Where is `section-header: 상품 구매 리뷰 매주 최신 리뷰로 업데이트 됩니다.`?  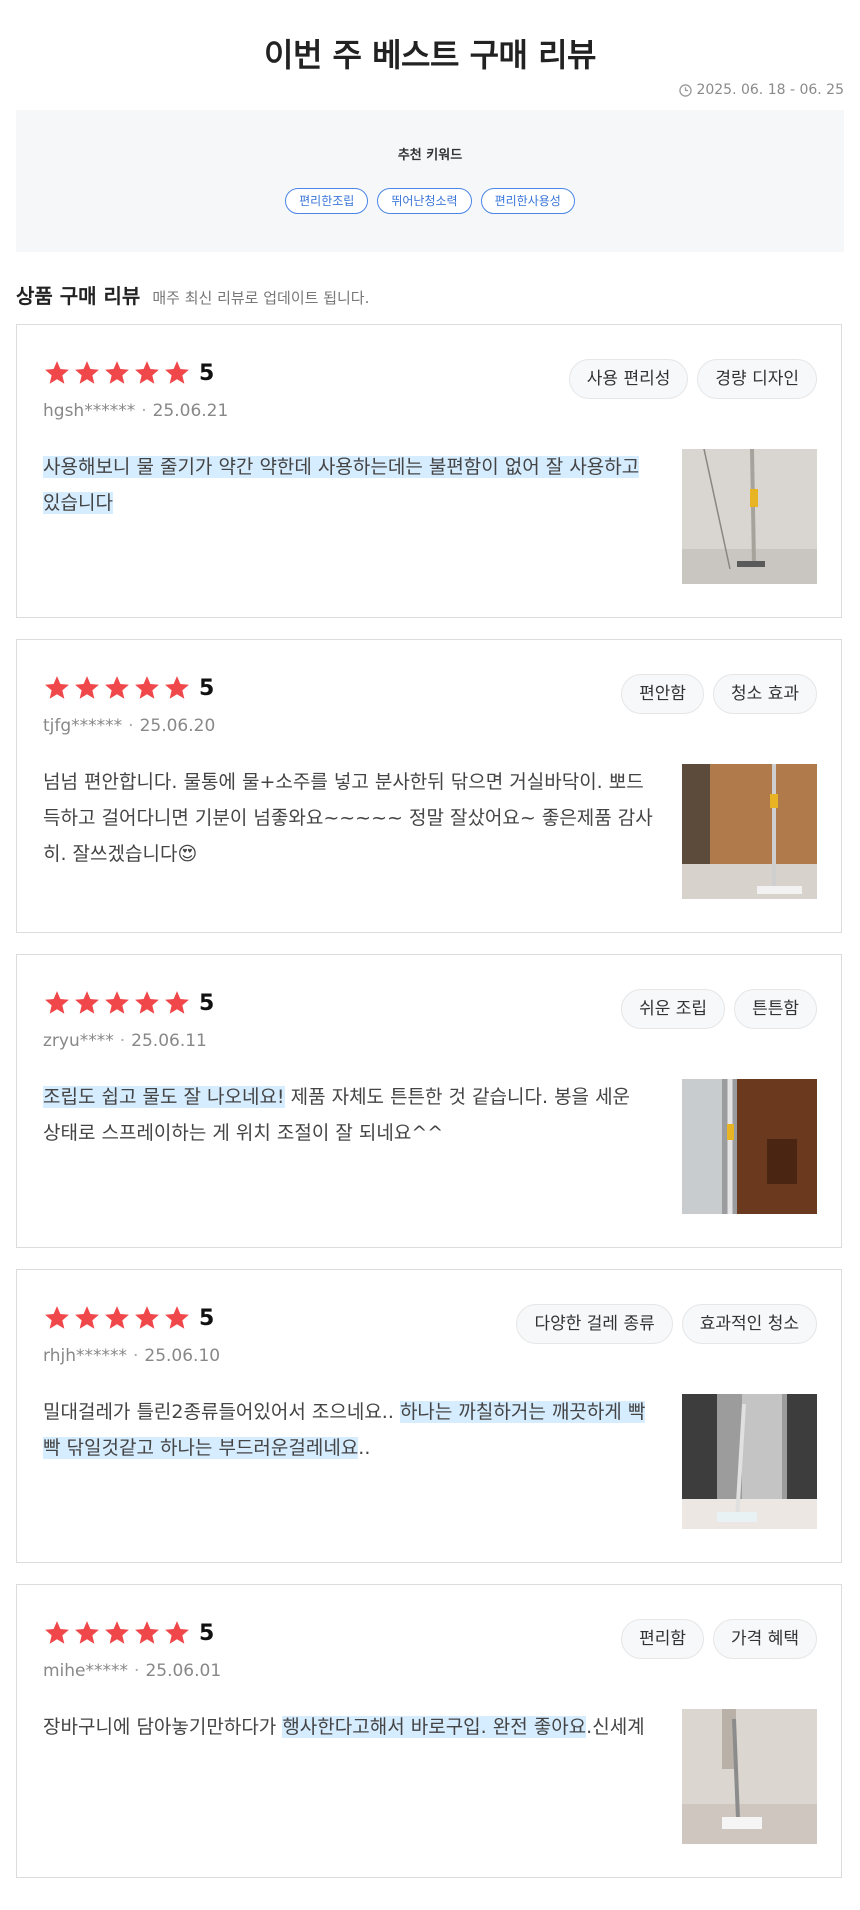 section-header: 상품 구매 리뷰 매주 최신 리뷰로 업데이트 됩니다. is located at coordinates (192, 294).